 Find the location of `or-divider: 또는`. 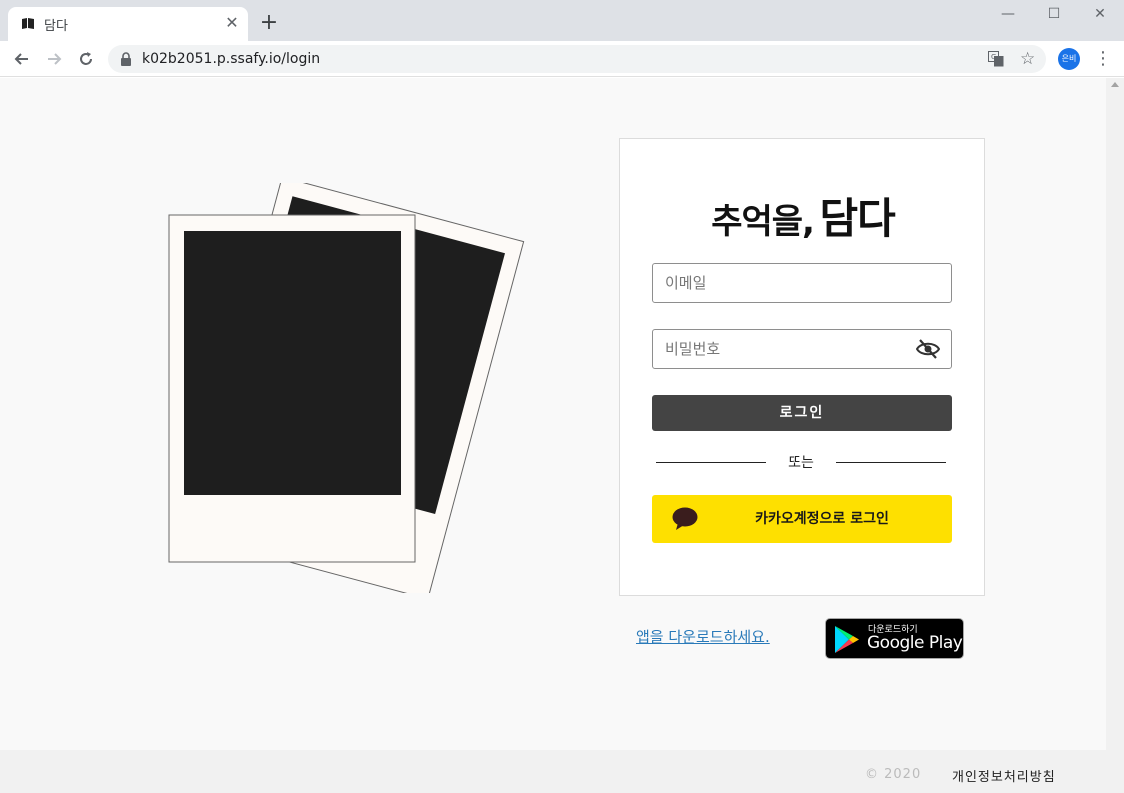

or-divider: 또는 is located at coordinates (801, 461).